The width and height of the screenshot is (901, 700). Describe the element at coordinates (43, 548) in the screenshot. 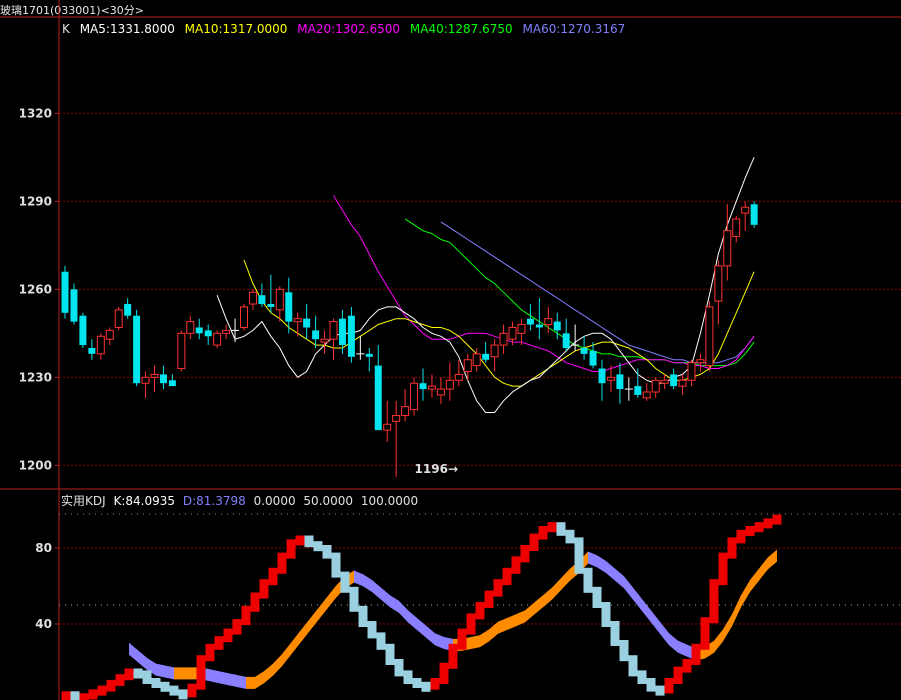

I see `kdj-axis-label: 80` at that location.